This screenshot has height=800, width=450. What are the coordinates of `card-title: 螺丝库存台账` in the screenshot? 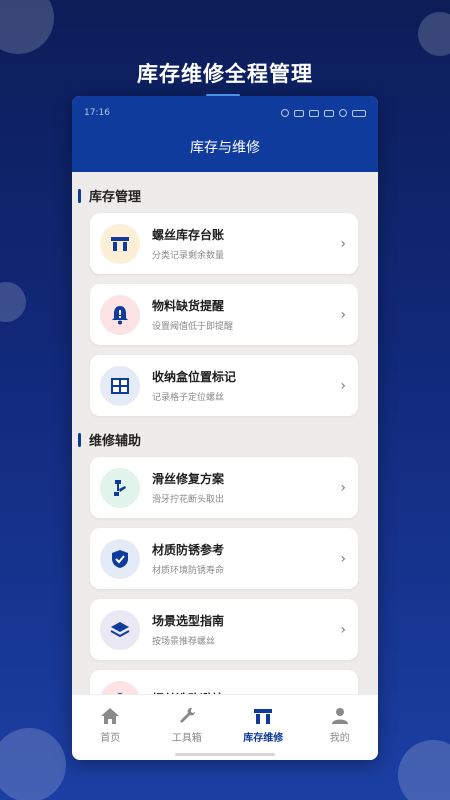 It's located at (188, 235).